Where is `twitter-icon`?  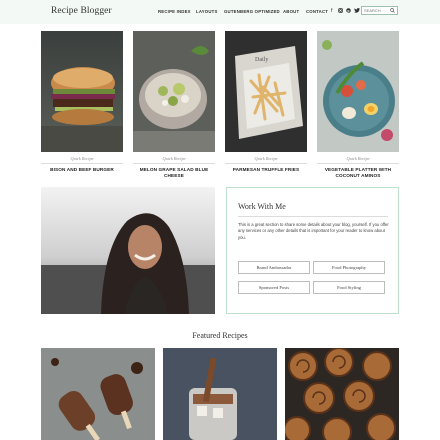
twitter-icon is located at coordinates (357, 11).